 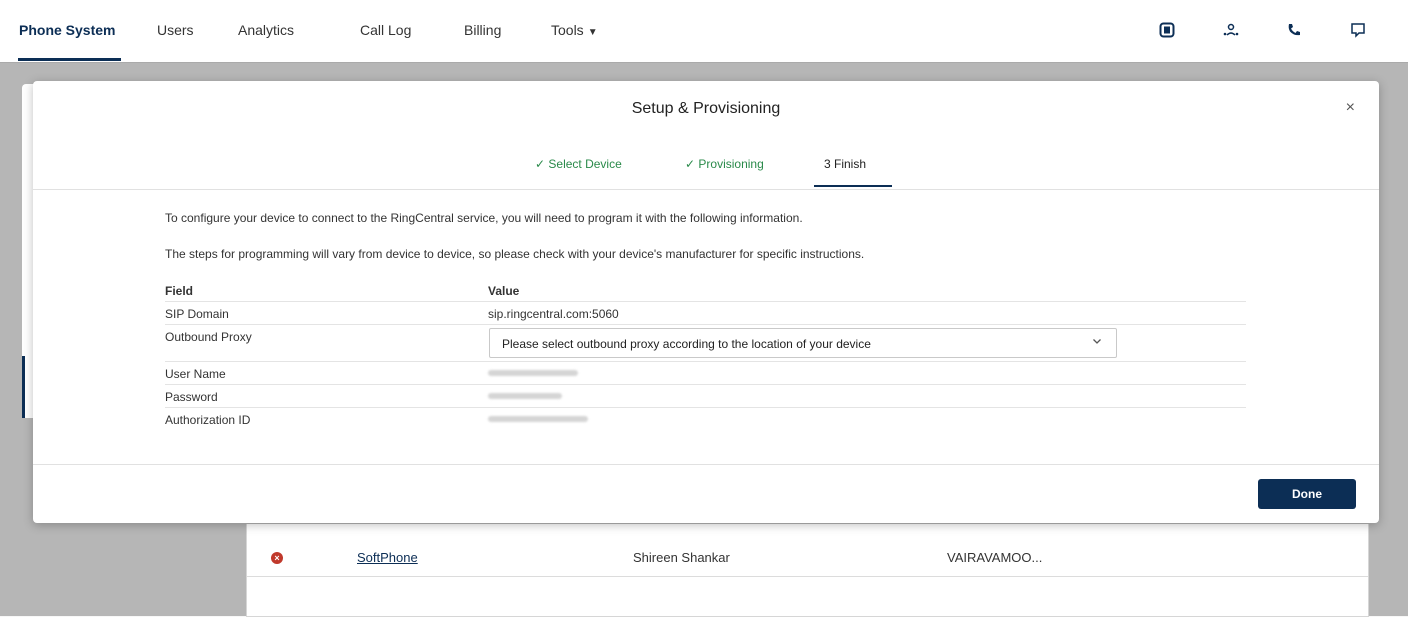 What do you see at coordinates (1358, 31) in the screenshot?
I see `message-icon` at bounding box center [1358, 31].